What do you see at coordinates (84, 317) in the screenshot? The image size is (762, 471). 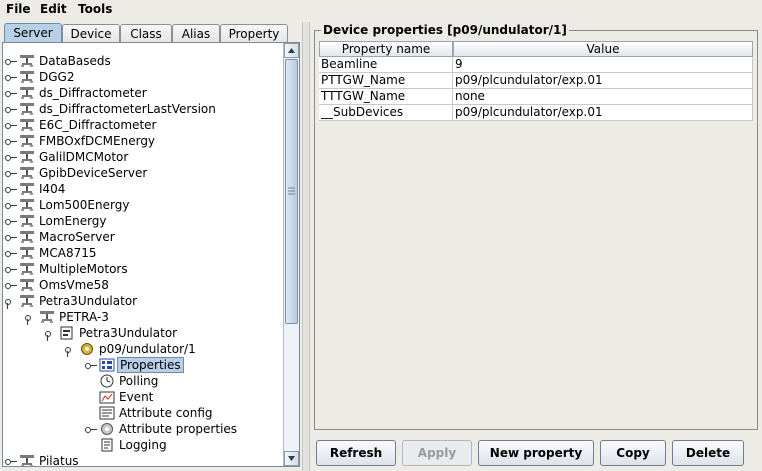 I see `tree-node-label: PETRA-3` at bounding box center [84, 317].